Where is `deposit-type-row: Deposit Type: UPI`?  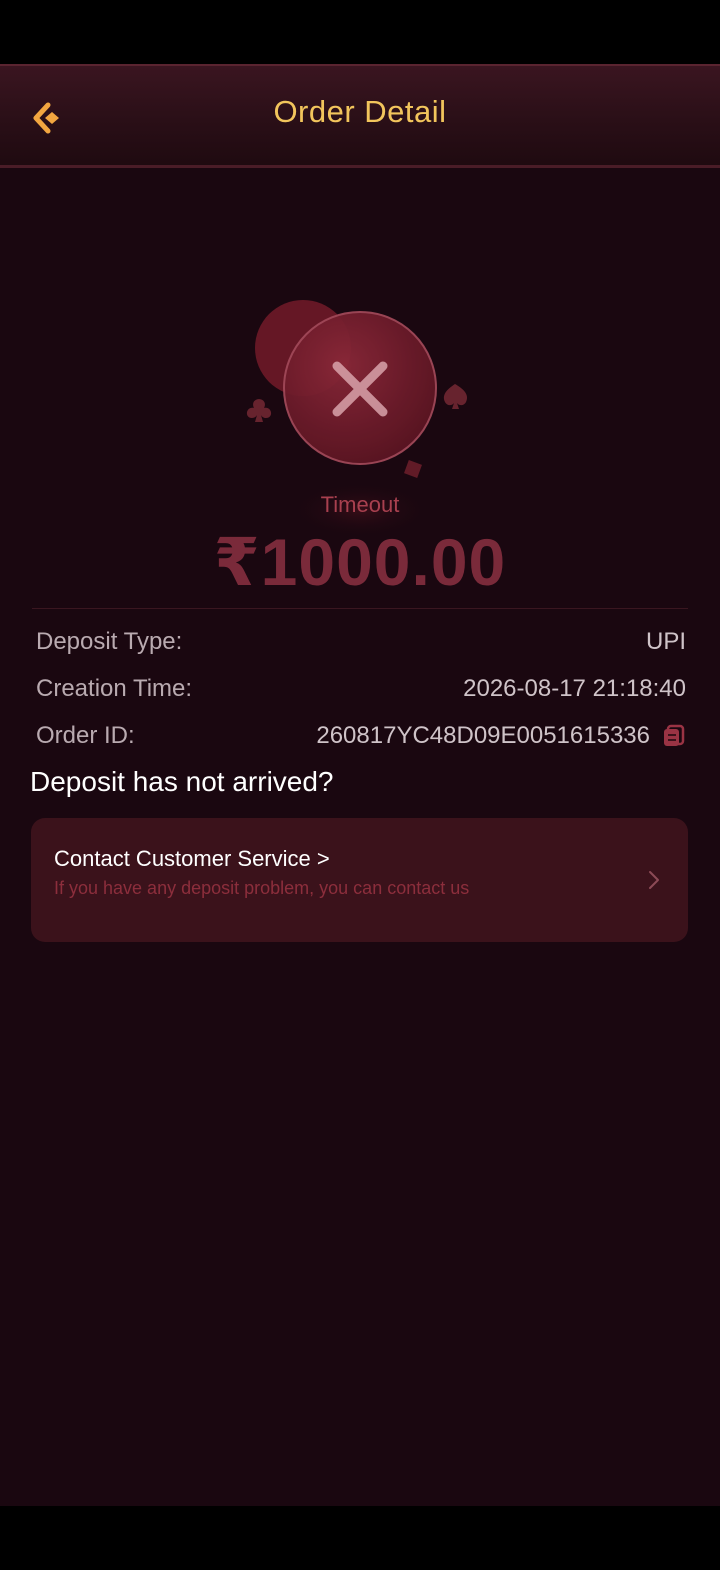
deposit-type-row: Deposit Type: UPI is located at coordinates (361, 642).